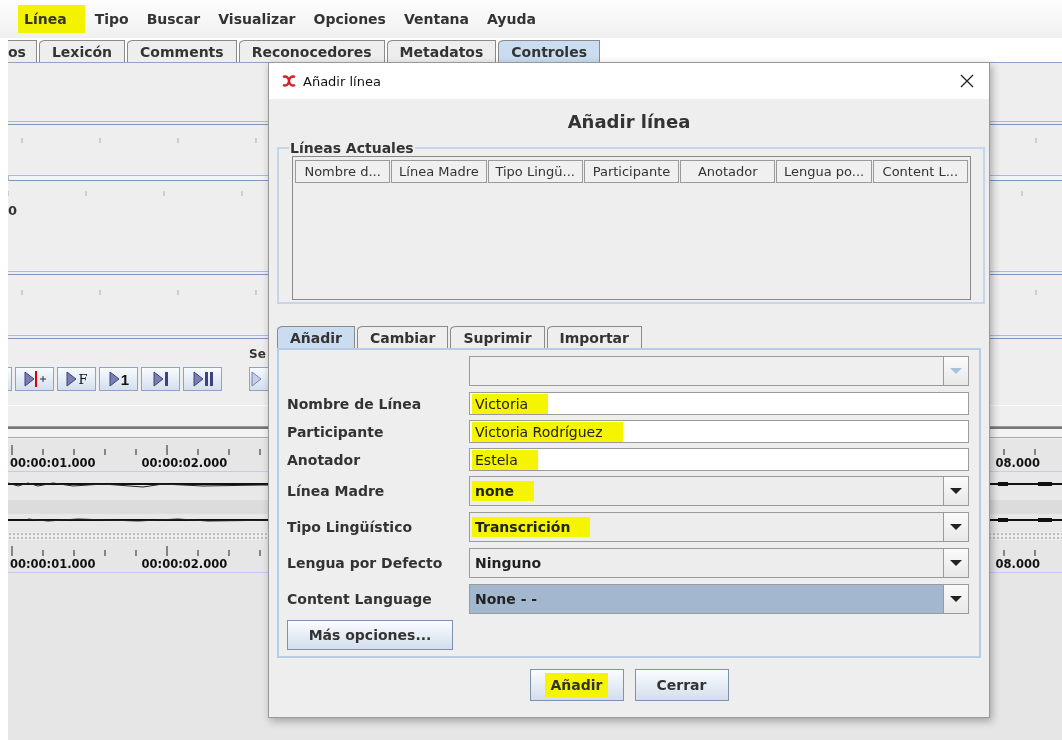 This screenshot has width=1062, height=740. What do you see at coordinates (182, 51) in the screenshot?
I see `tab: Comments` at bounding box center [182, 51].